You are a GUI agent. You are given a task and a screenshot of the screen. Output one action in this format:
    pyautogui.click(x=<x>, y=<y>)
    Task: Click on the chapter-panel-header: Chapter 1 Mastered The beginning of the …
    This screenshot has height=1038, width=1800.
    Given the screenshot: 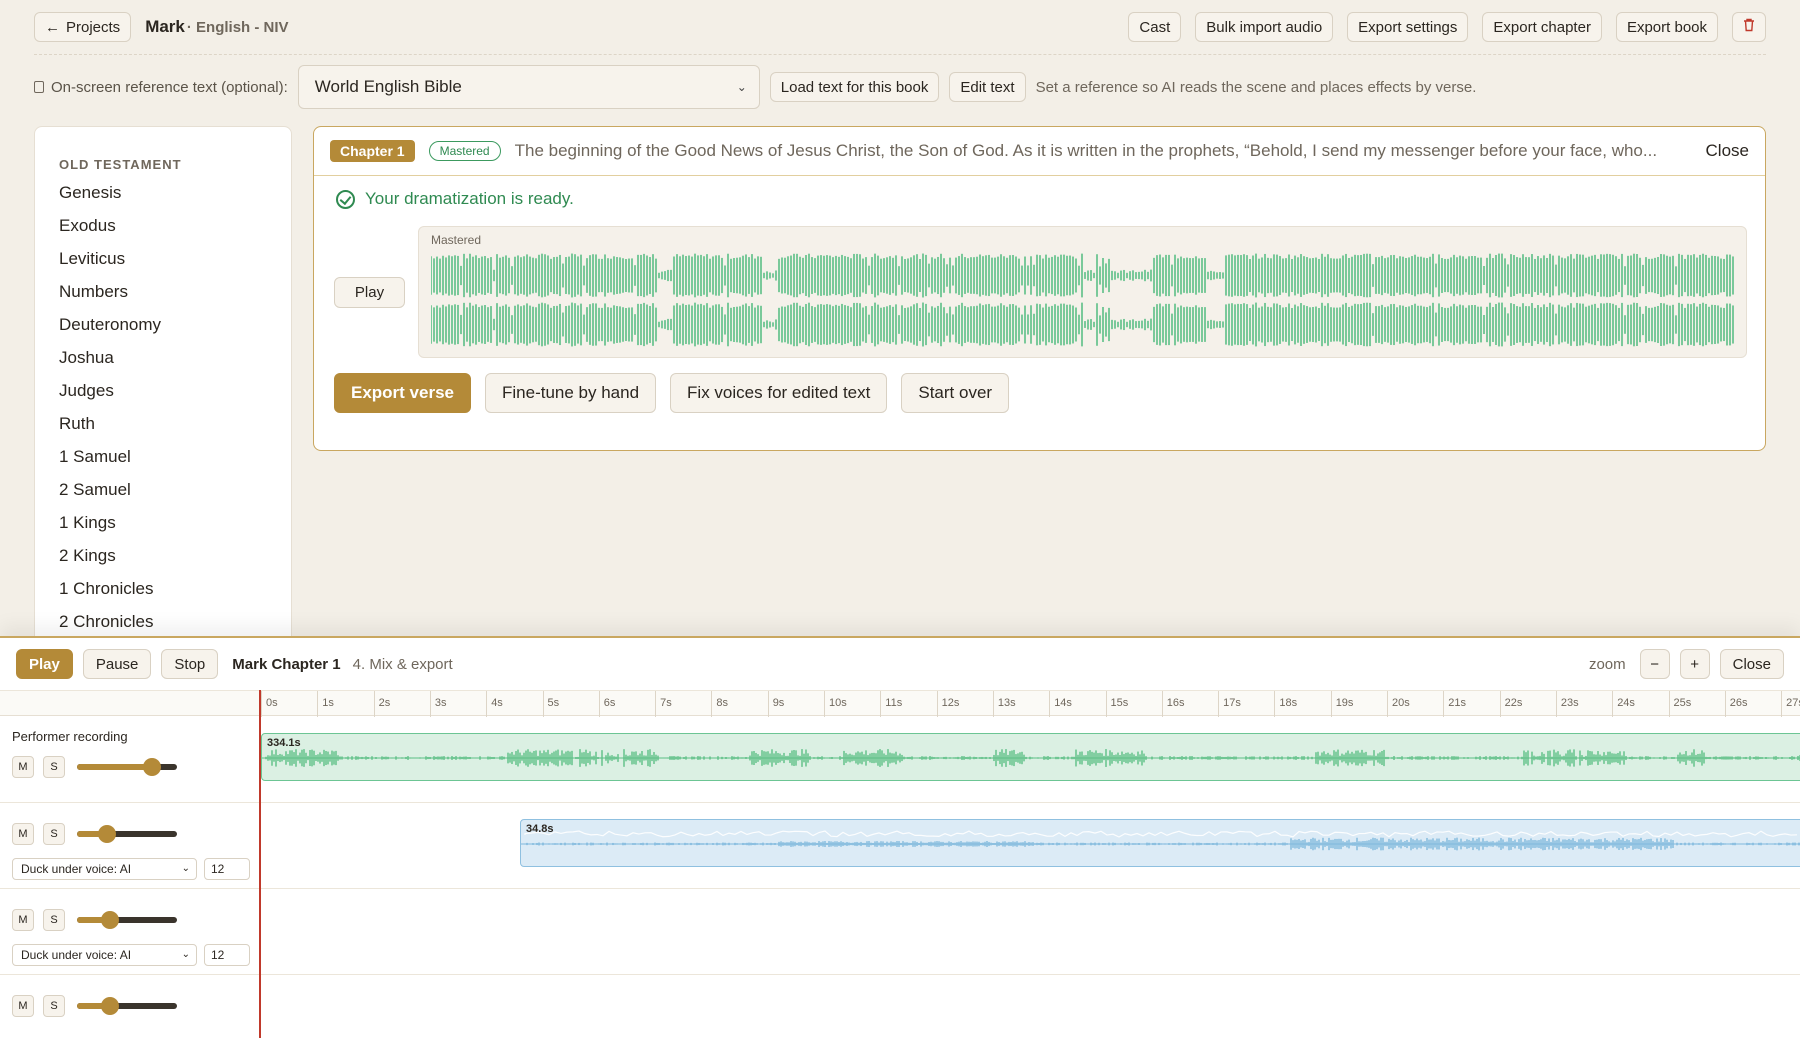 What is the action you would take?
    pyautogui.click(x=1039, y=151)
    